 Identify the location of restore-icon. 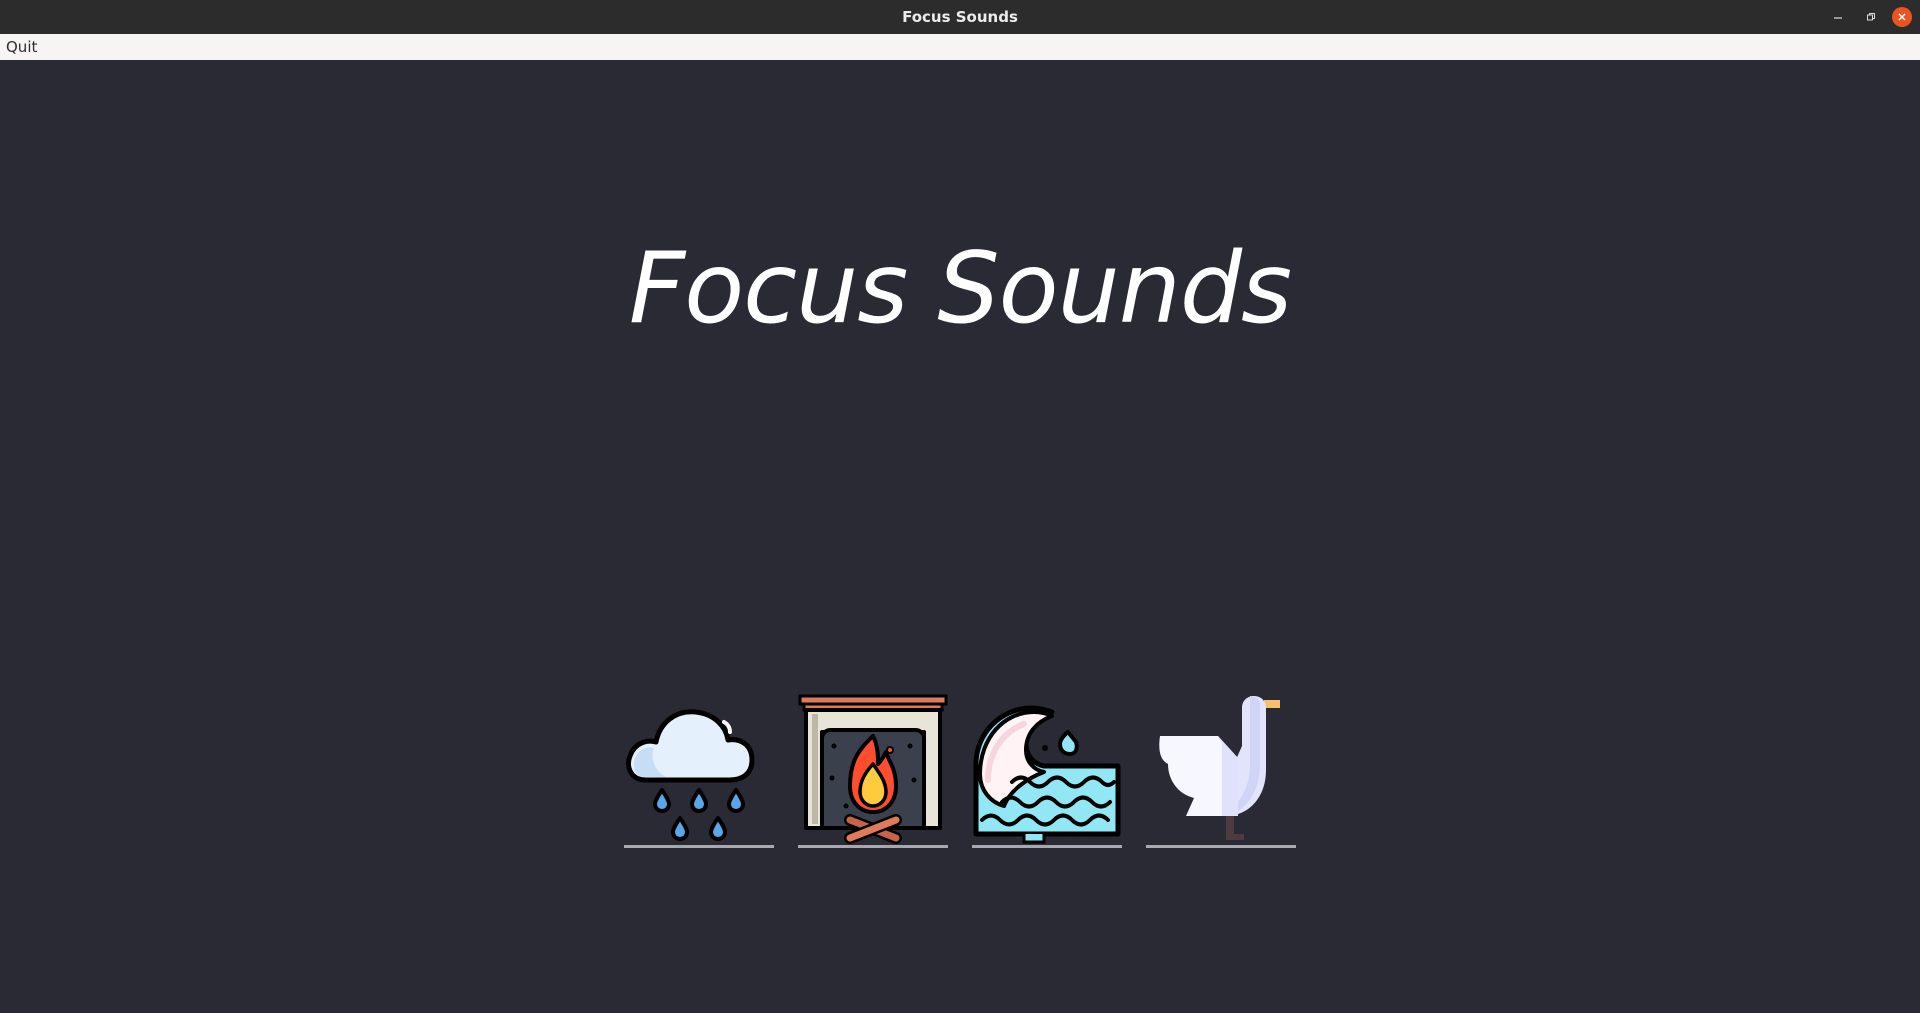
(1871, 17).